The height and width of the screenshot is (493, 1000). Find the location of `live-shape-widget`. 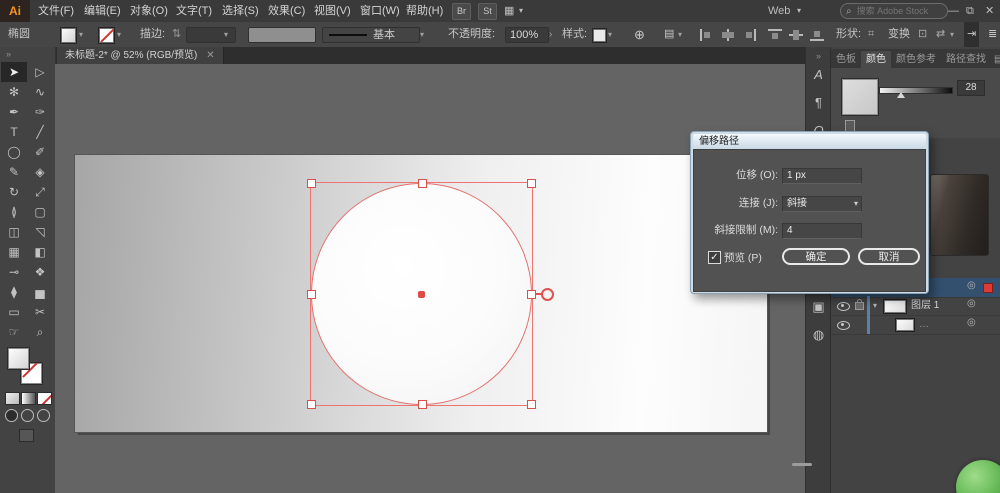

live-shape-widget is located at coordinates (544, 294).